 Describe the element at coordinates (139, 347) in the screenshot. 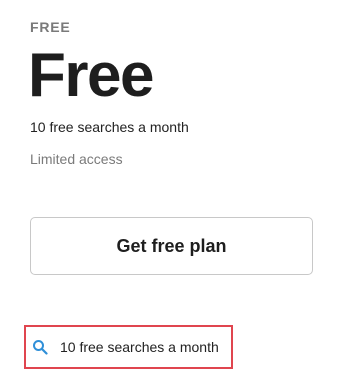

I see `feature-text: 10 free searches a month` at that location.